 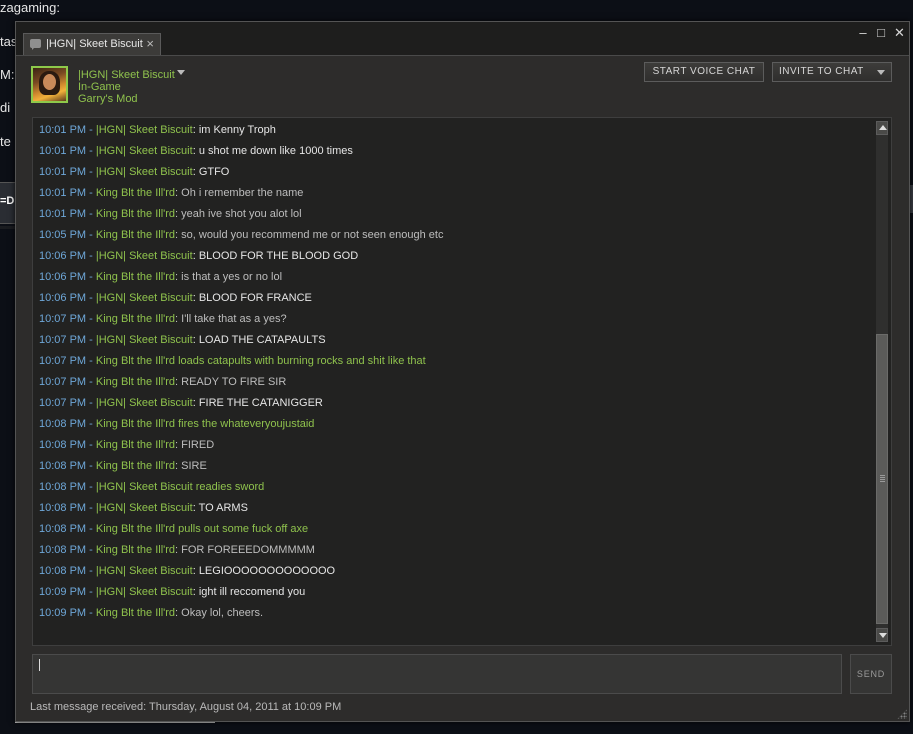 What do you see at coordinates (194, 466) in the screenshot?
I see `message-text: SIRE` at bounding box center [194, 466].